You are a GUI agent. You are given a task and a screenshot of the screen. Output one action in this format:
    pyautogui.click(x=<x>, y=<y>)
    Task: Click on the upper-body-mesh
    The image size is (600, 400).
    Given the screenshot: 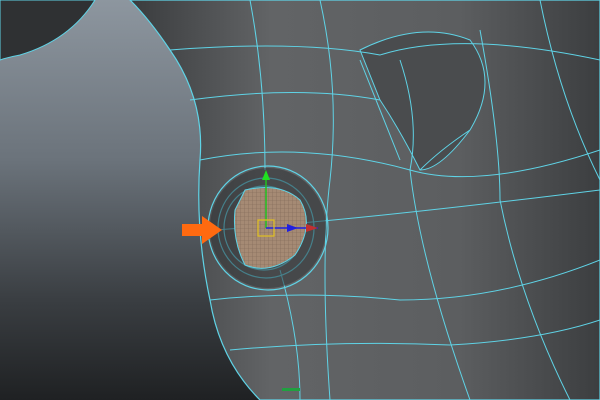 What is the action you would take?
    pyautogui.click(x=48, y=30)
    